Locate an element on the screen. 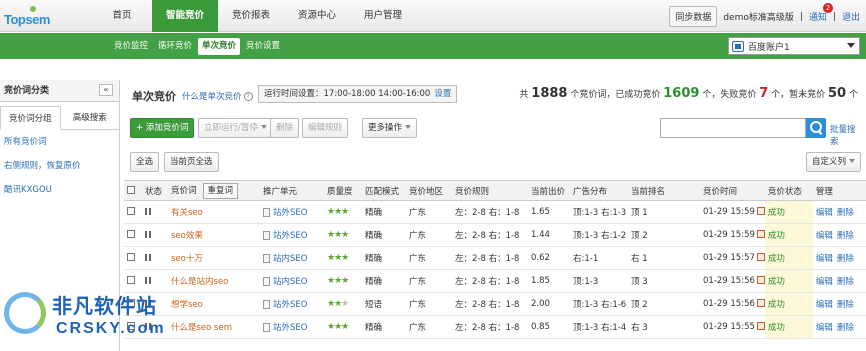  account-select: 百度账户1 is located at coordinates (794, 46).